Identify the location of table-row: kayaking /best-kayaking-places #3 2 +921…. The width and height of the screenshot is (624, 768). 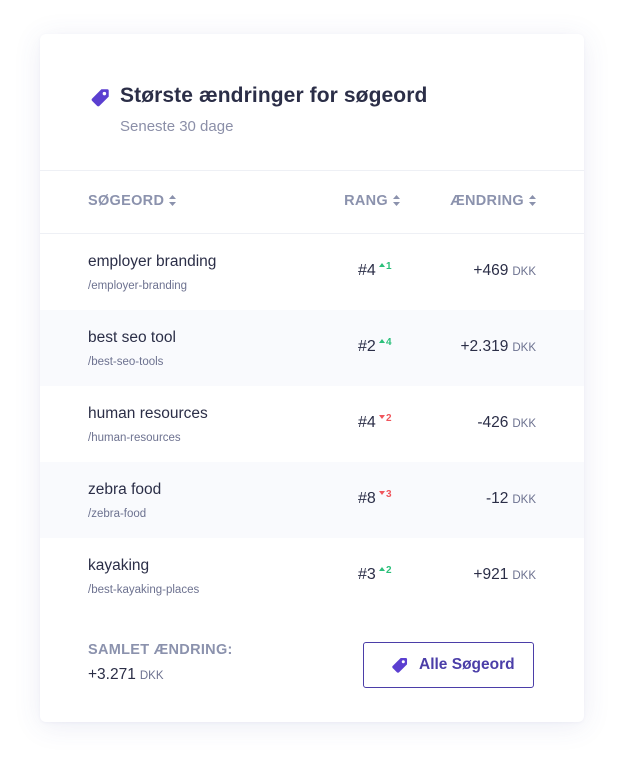
(312, 576).